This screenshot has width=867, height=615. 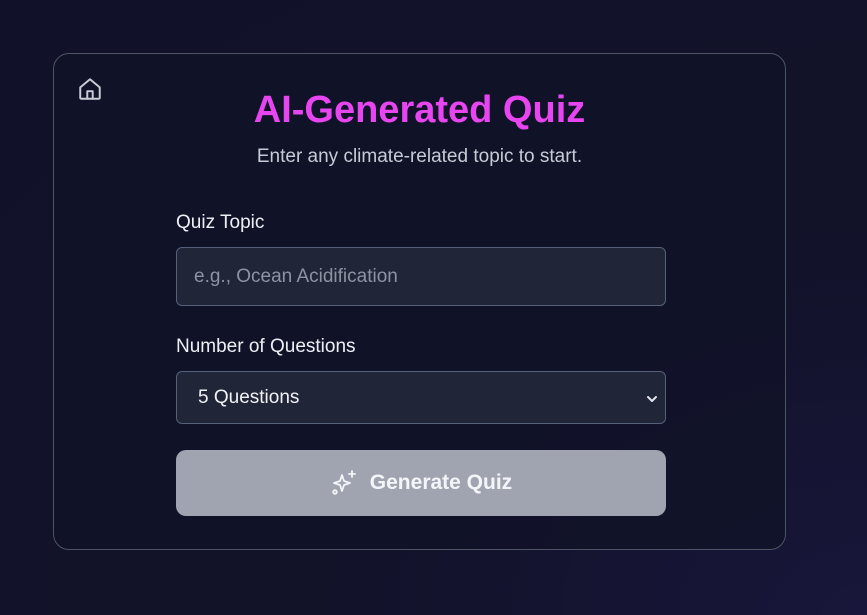 I want to click on generate-quiz-button: Generate Quiz, so click(x=421, y=483).